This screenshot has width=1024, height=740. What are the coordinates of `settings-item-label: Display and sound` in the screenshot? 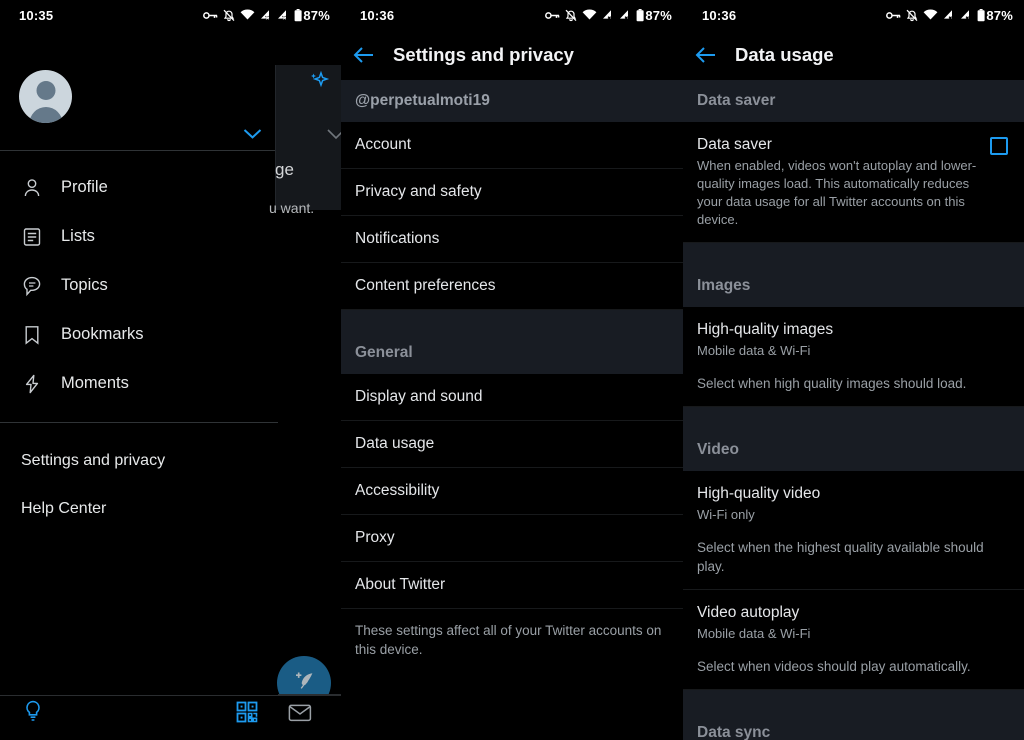 It's located at (419, 396).